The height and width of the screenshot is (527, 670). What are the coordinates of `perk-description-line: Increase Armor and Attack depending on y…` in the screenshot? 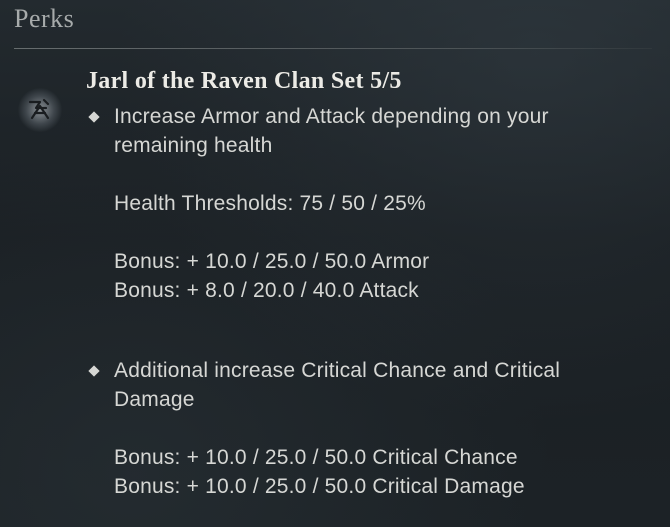 It's located at (331, 116).